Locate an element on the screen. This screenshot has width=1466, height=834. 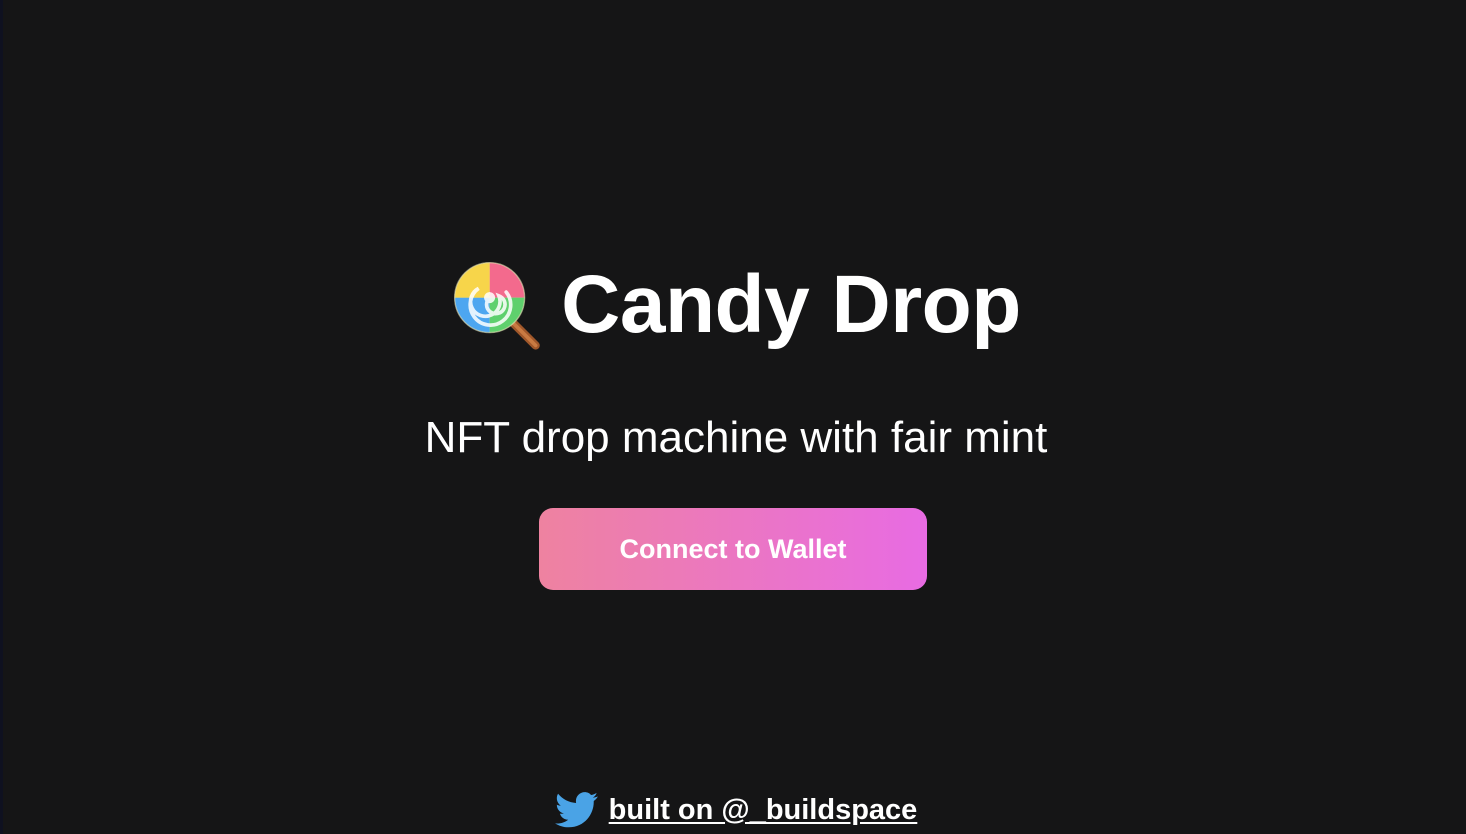
lollipop-icon is located at coordinates (497, 305).